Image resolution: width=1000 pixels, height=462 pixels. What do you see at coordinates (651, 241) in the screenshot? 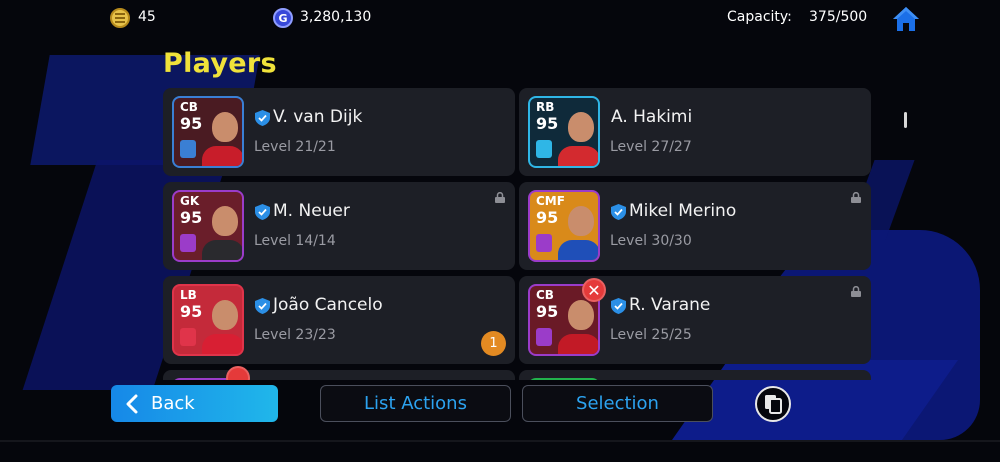
I see `player-level: Level 30/30` at bounding box center [651, 241].